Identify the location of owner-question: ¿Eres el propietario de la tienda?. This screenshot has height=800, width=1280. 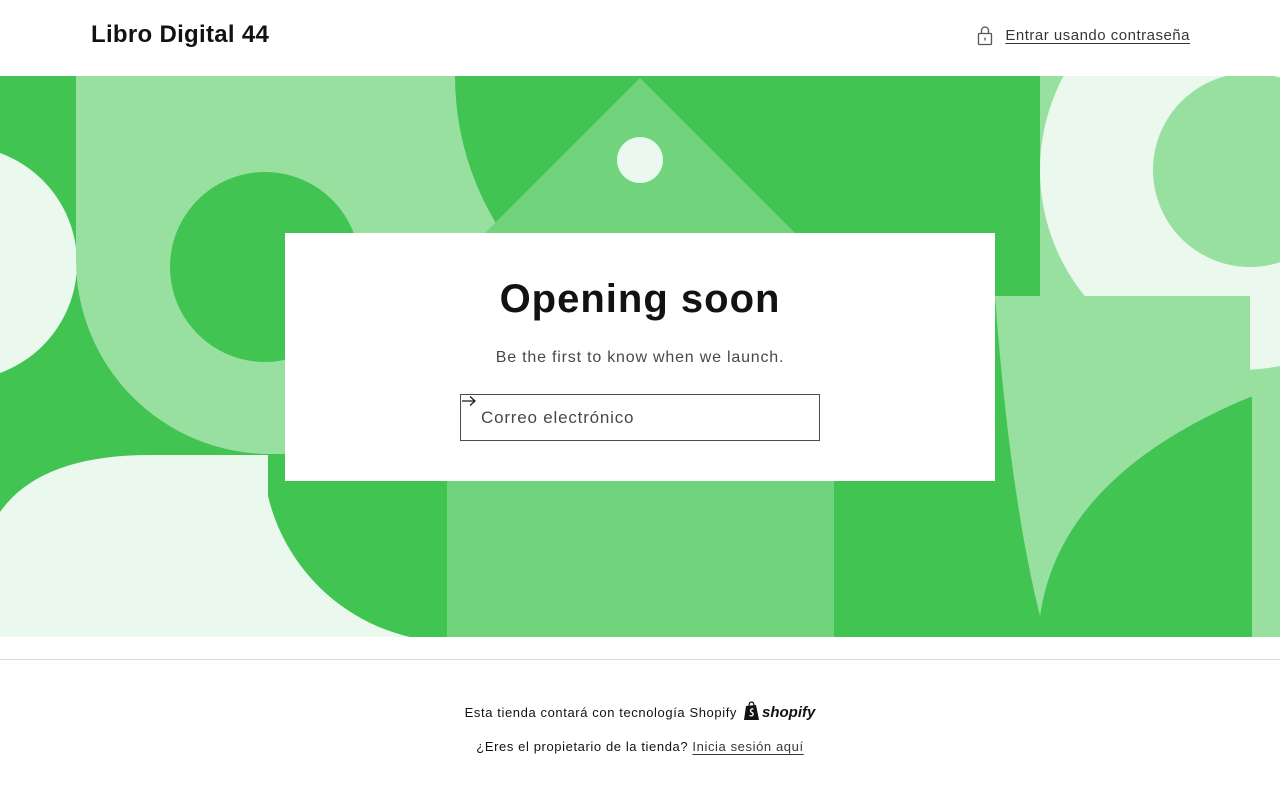
(582, 746).